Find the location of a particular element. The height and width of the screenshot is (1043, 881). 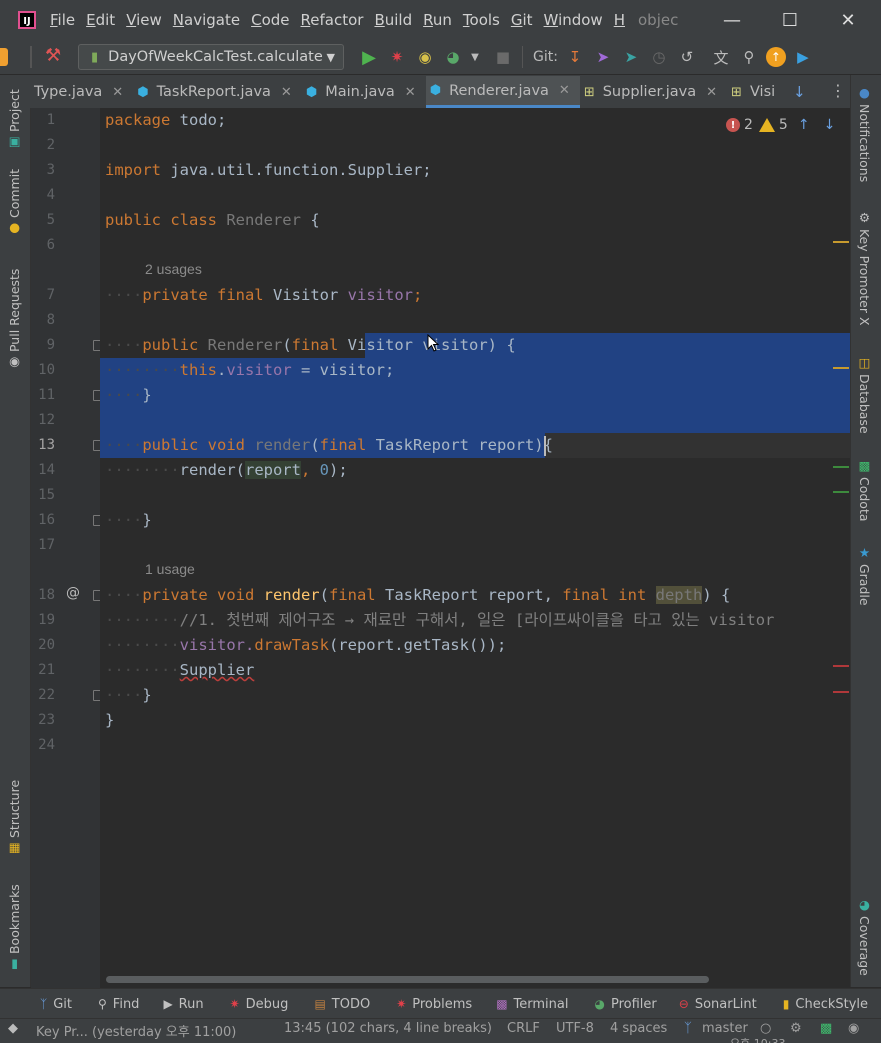

tab-visitor-java: ⊞ Visi is located at coordinates (756, 92).